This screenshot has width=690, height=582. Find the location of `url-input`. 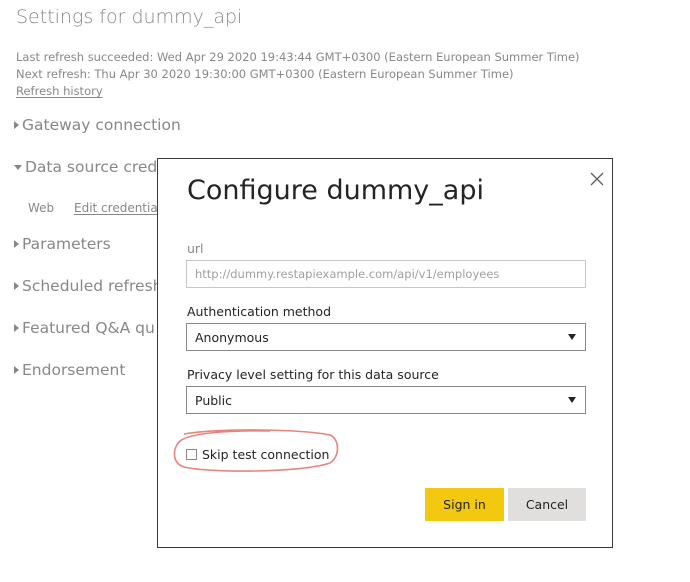

url-input is located at coordinates (386, 274).